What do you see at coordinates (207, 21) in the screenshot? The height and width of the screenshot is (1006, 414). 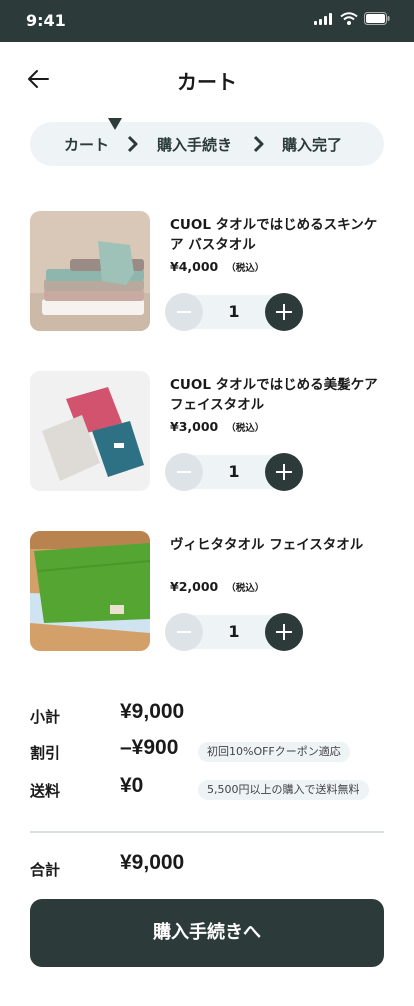 I see `status-bar: 9:41` at bounding box center [207, 21].